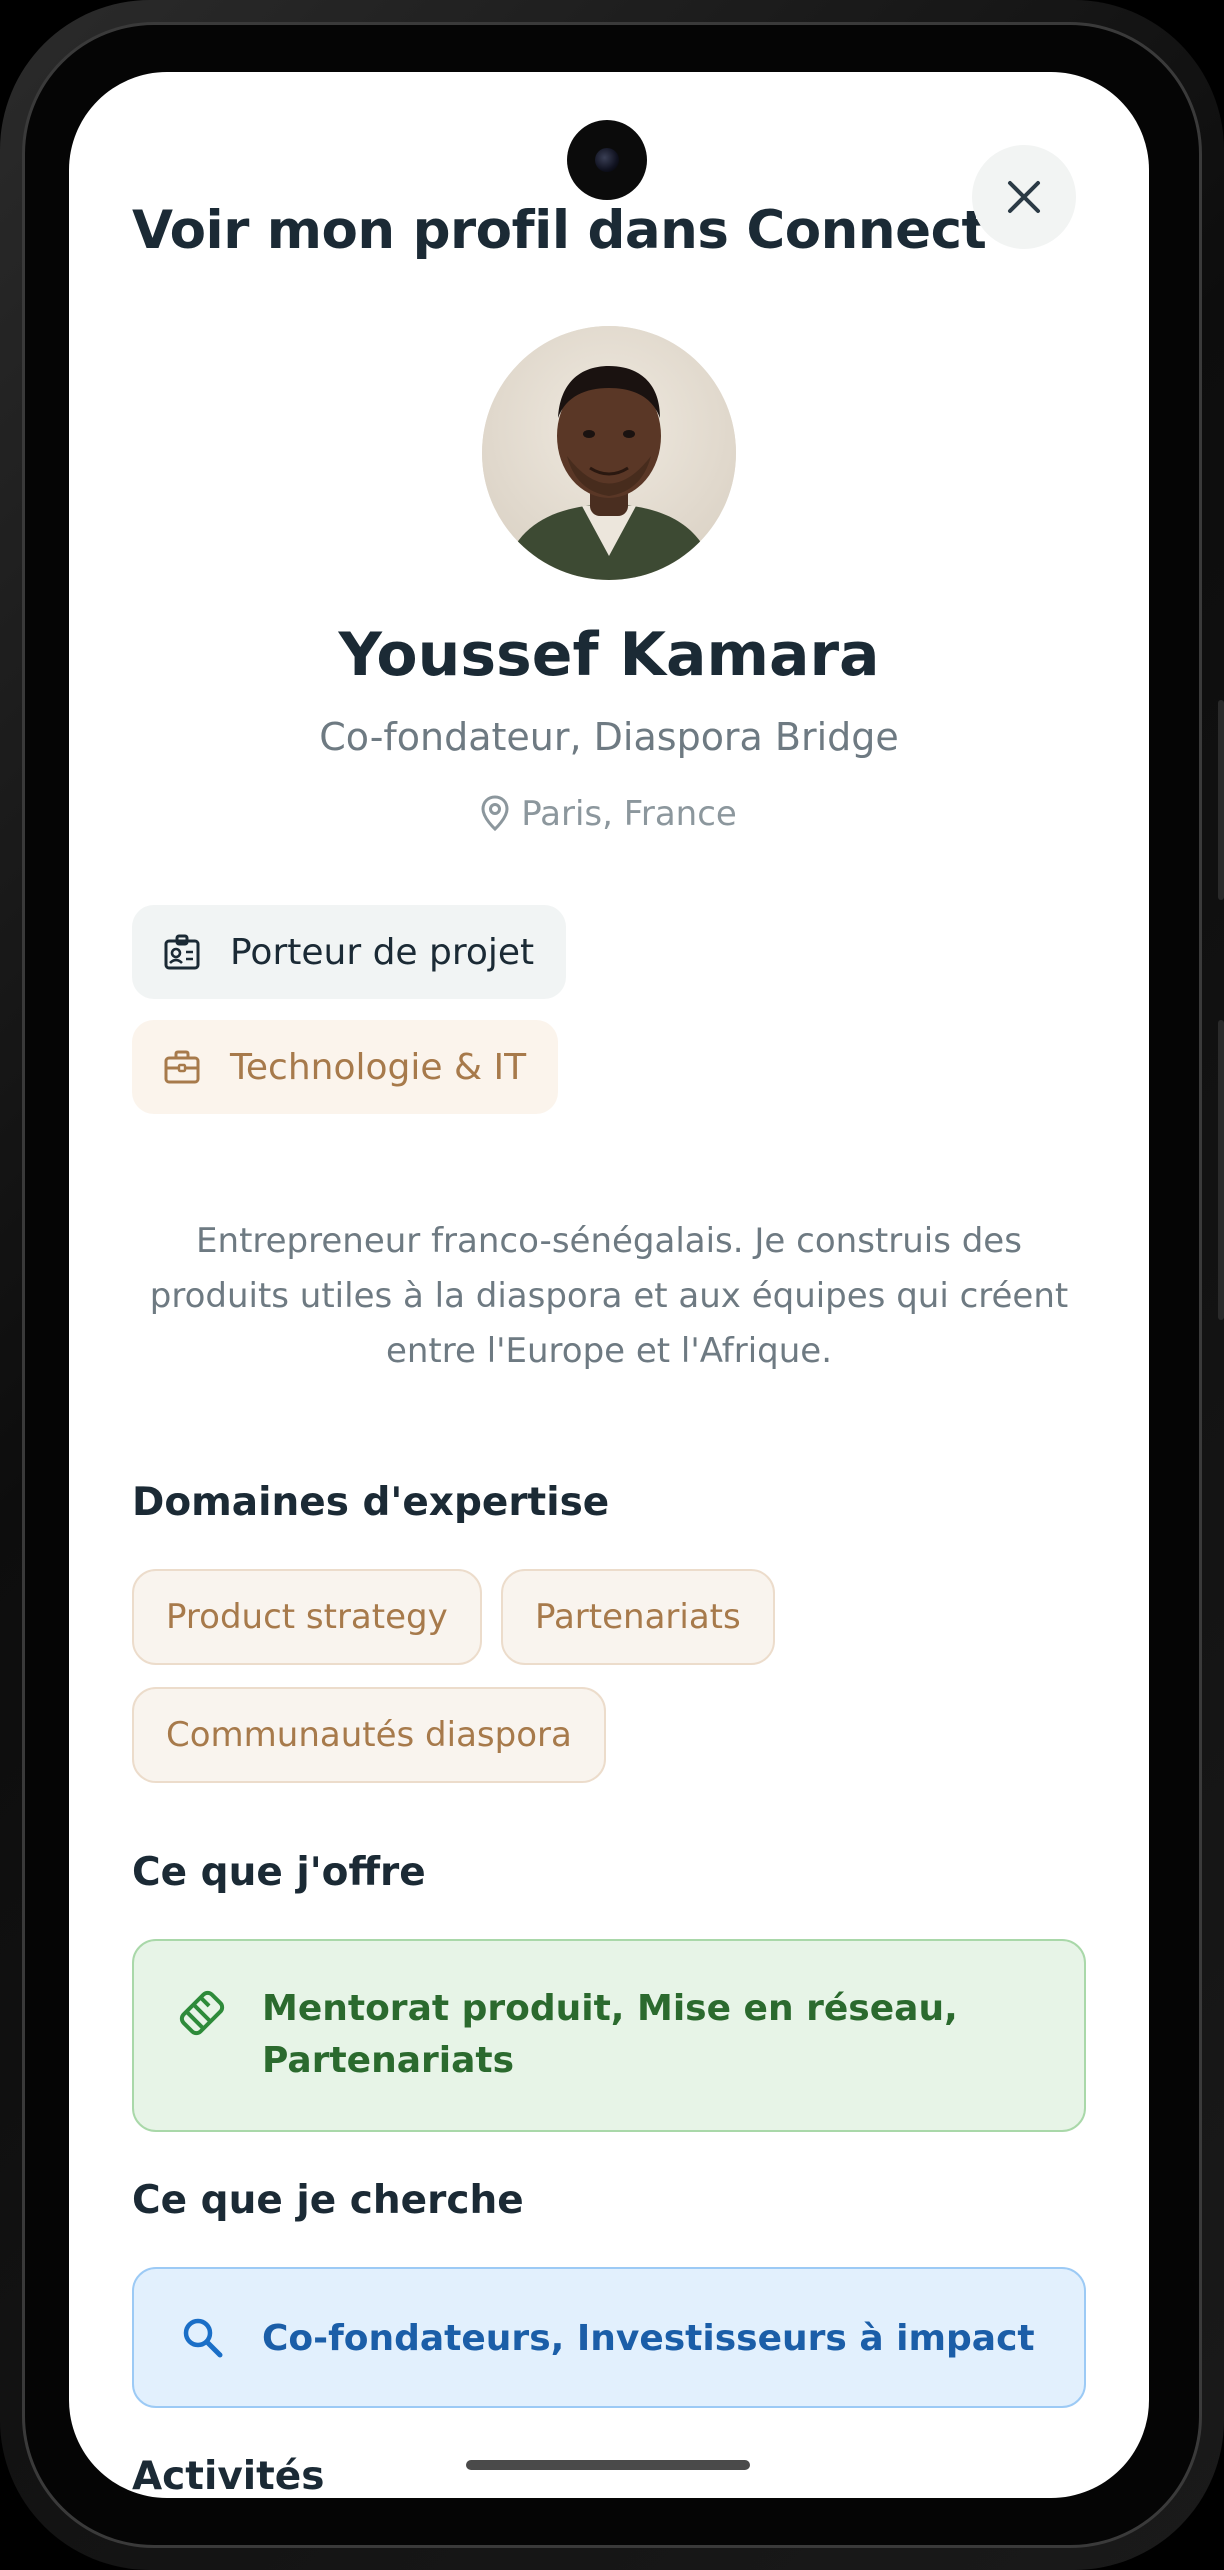  What do you see at coordinates (648, 2338) in the screenshot?
I see `seek-text: Co-fondateurs, Investisseurs à impact` at bounding box center [648, 2338].